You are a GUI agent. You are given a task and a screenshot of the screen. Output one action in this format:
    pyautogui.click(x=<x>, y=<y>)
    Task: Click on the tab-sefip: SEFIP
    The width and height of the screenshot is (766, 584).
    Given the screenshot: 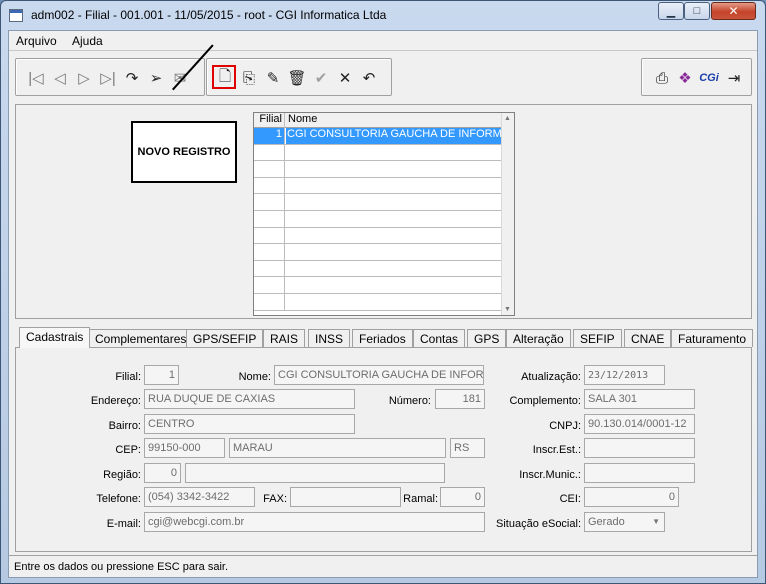 What is the action you would take?
    pyautogui.click(x=597, y=338)
    